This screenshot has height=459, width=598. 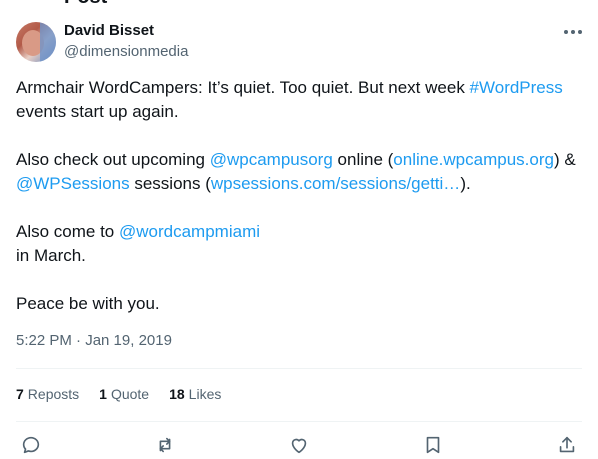 What do you see at coordinates (94, 340) in the screenshot?
I see `timestamp: 5:22 PM · Jan 19, 2019` at bounding box center [94, 340].